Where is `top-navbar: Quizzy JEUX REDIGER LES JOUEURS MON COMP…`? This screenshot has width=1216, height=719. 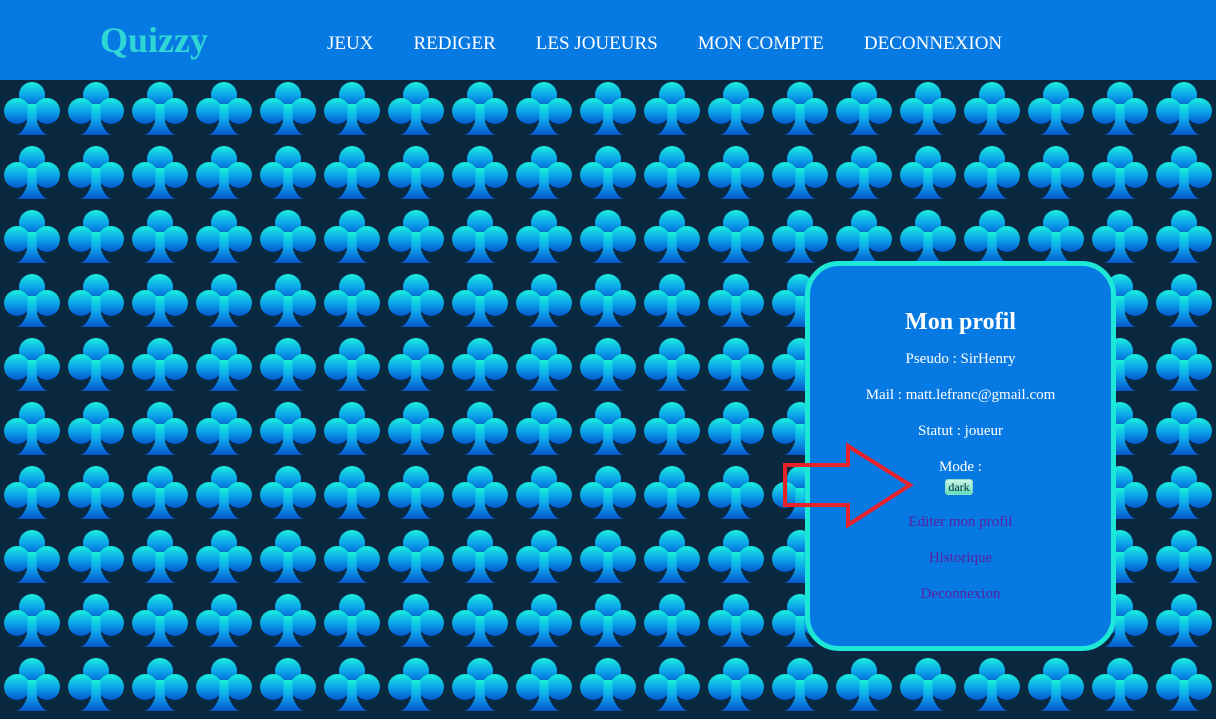
top-navbar: Quizzy JEUX REDIGER LES JOUEURS MON COMP… is located at coordinates (608, 40).